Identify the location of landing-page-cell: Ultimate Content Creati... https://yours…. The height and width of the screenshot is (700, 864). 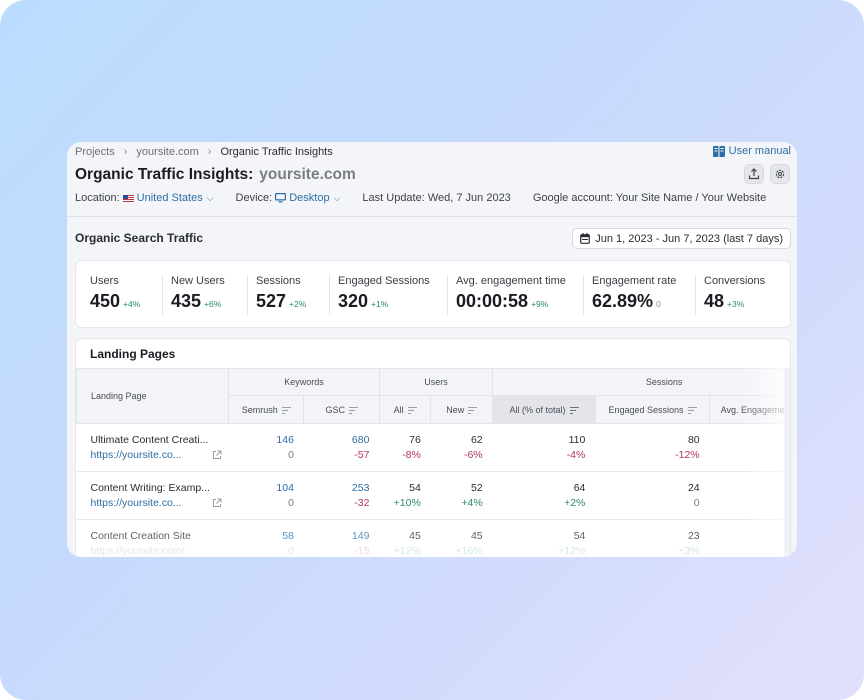
(152, 447).